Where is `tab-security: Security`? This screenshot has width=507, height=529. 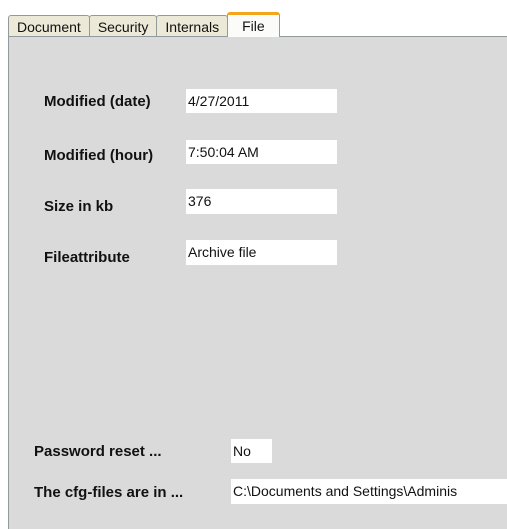 tab-security: Security is located at coordinates (123, 26).